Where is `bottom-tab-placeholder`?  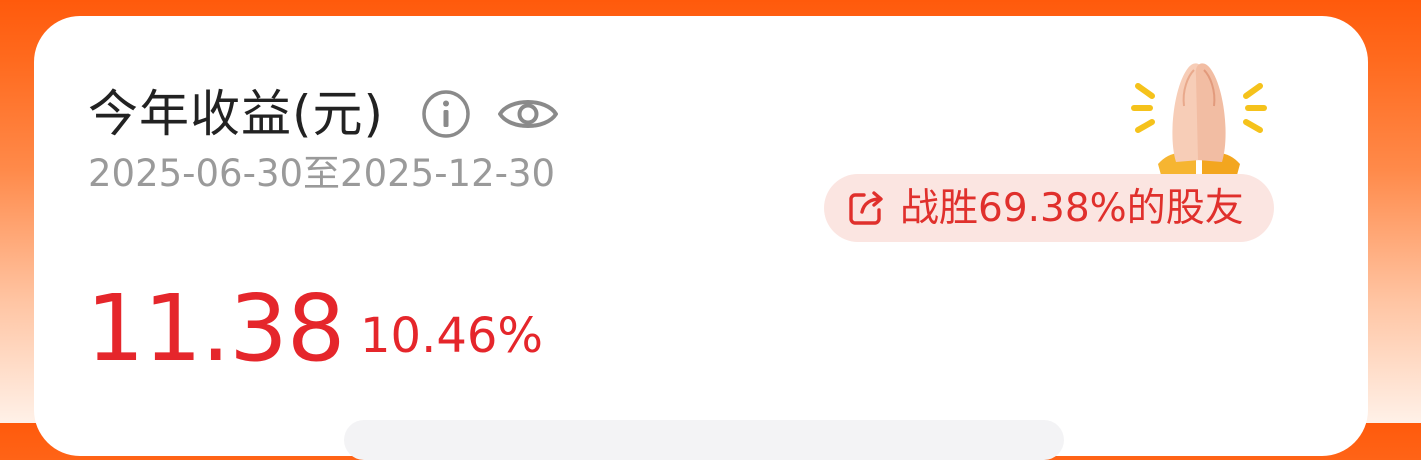
bottom-tab-placeholder is located at coordinates (704, 440).